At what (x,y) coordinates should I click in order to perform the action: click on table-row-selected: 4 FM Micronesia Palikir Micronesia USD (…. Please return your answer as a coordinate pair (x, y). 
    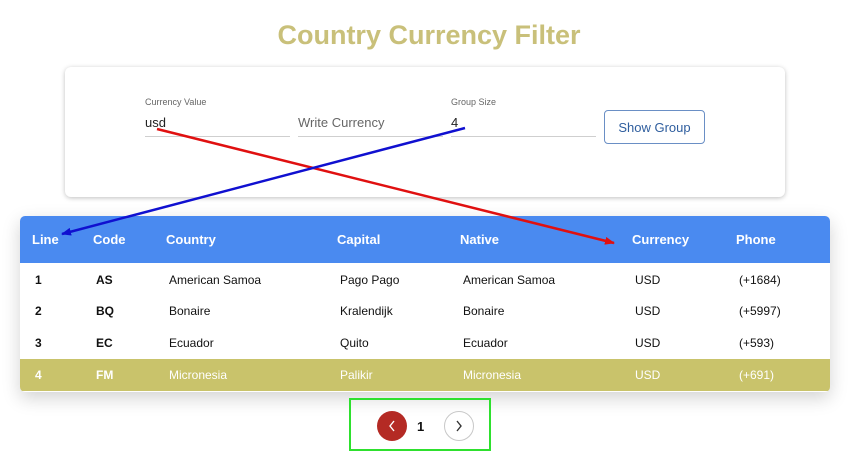
    Looking at the image, I should click on (425, 375).